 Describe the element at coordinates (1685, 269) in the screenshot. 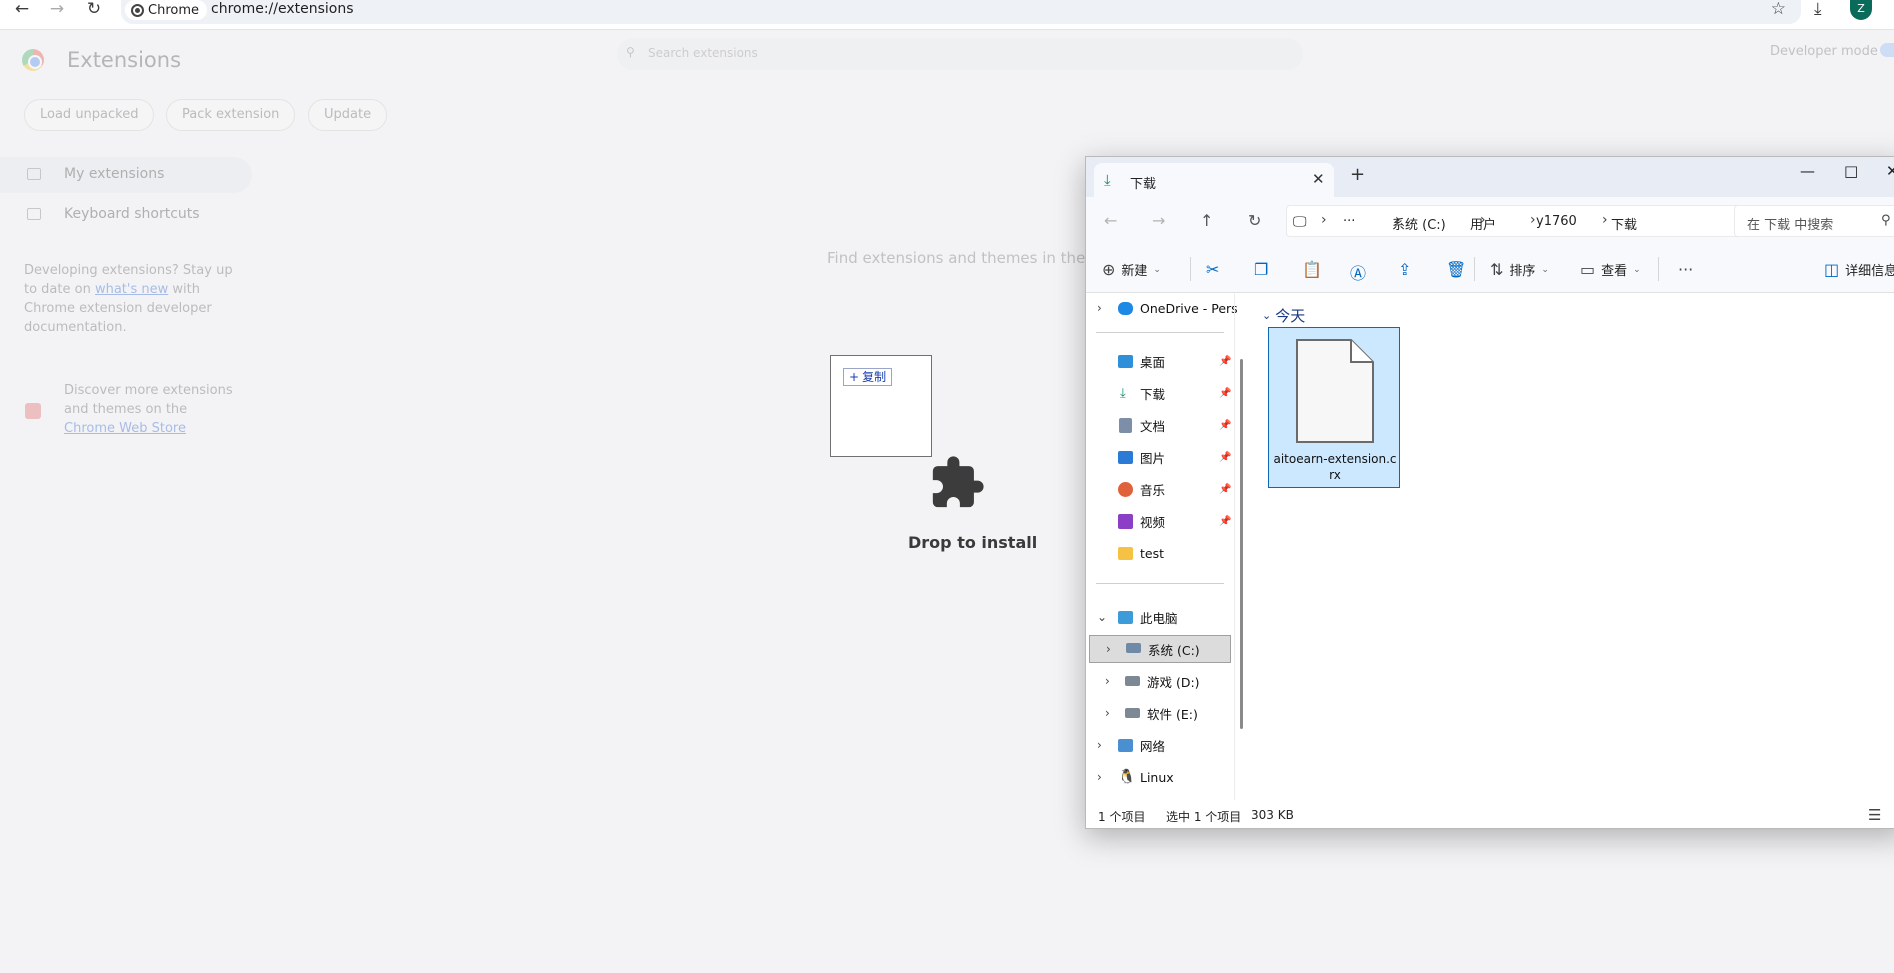

I see `more-options-button: ···` at that location.